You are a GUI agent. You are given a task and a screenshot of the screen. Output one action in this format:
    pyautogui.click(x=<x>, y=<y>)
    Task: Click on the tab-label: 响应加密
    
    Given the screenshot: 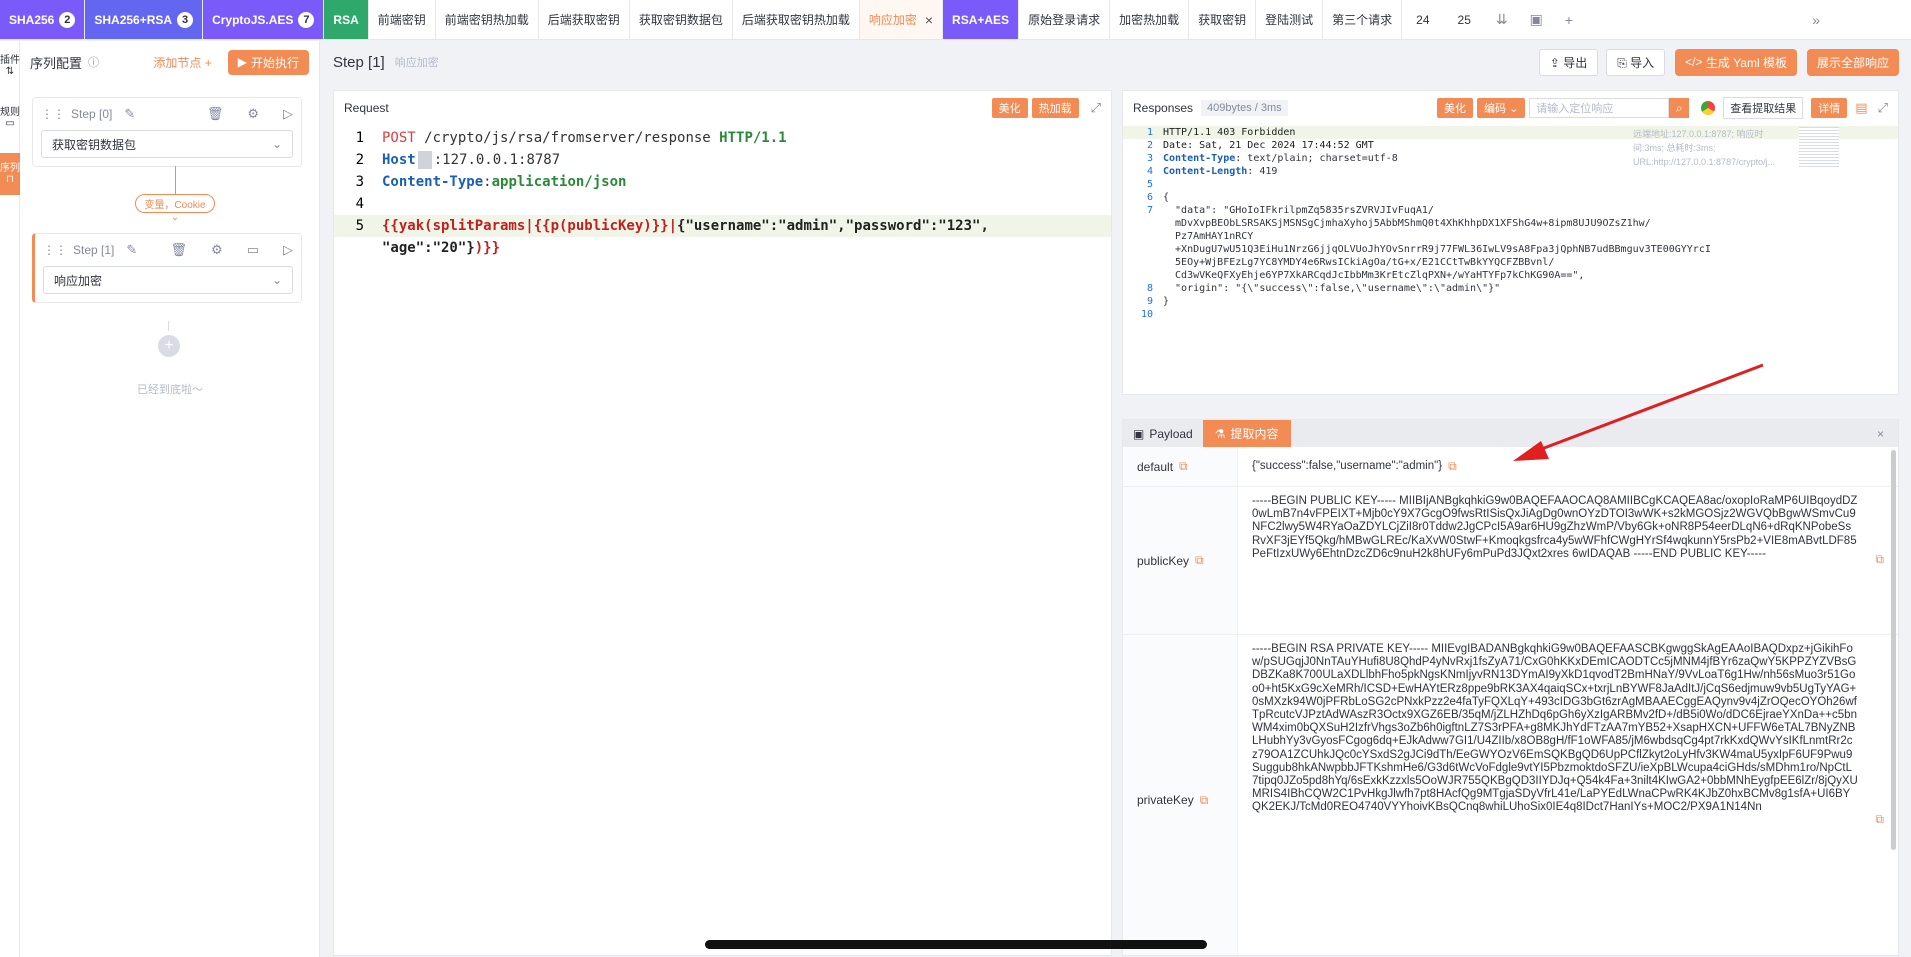 What is the action you would take?
    pyautogui.click(x=892, y=20)
    